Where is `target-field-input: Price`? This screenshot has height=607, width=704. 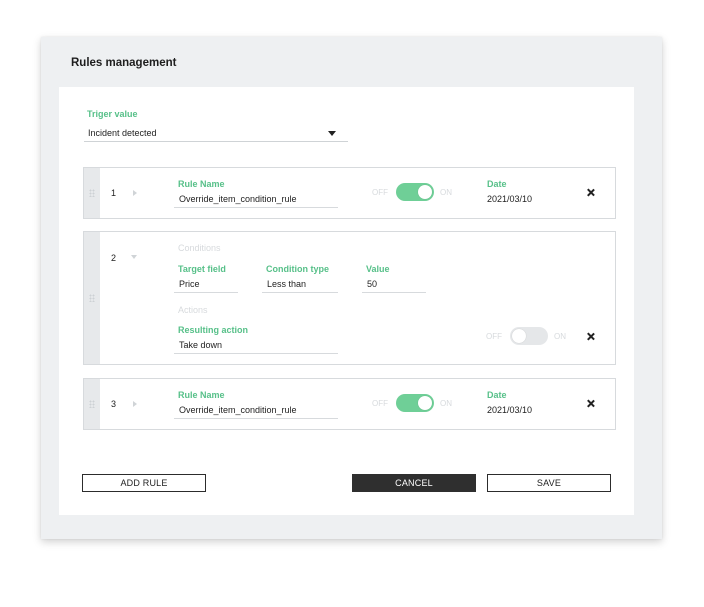 target-field-input: Price is located at coordinates (206, 284).